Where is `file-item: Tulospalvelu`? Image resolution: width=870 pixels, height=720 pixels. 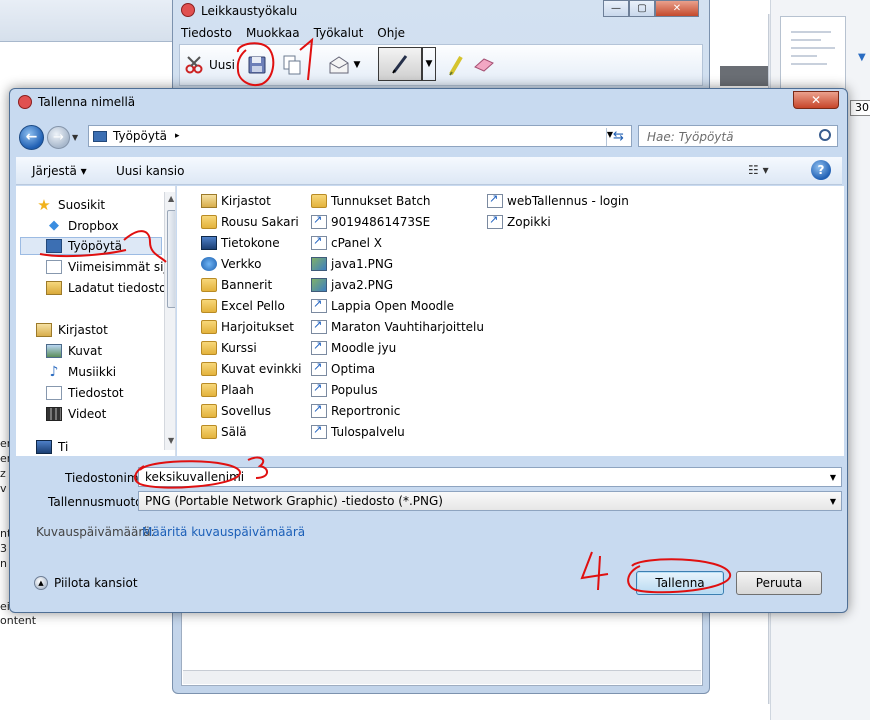
file-item: Tulospalvelu is located at coordinates (358, 432).